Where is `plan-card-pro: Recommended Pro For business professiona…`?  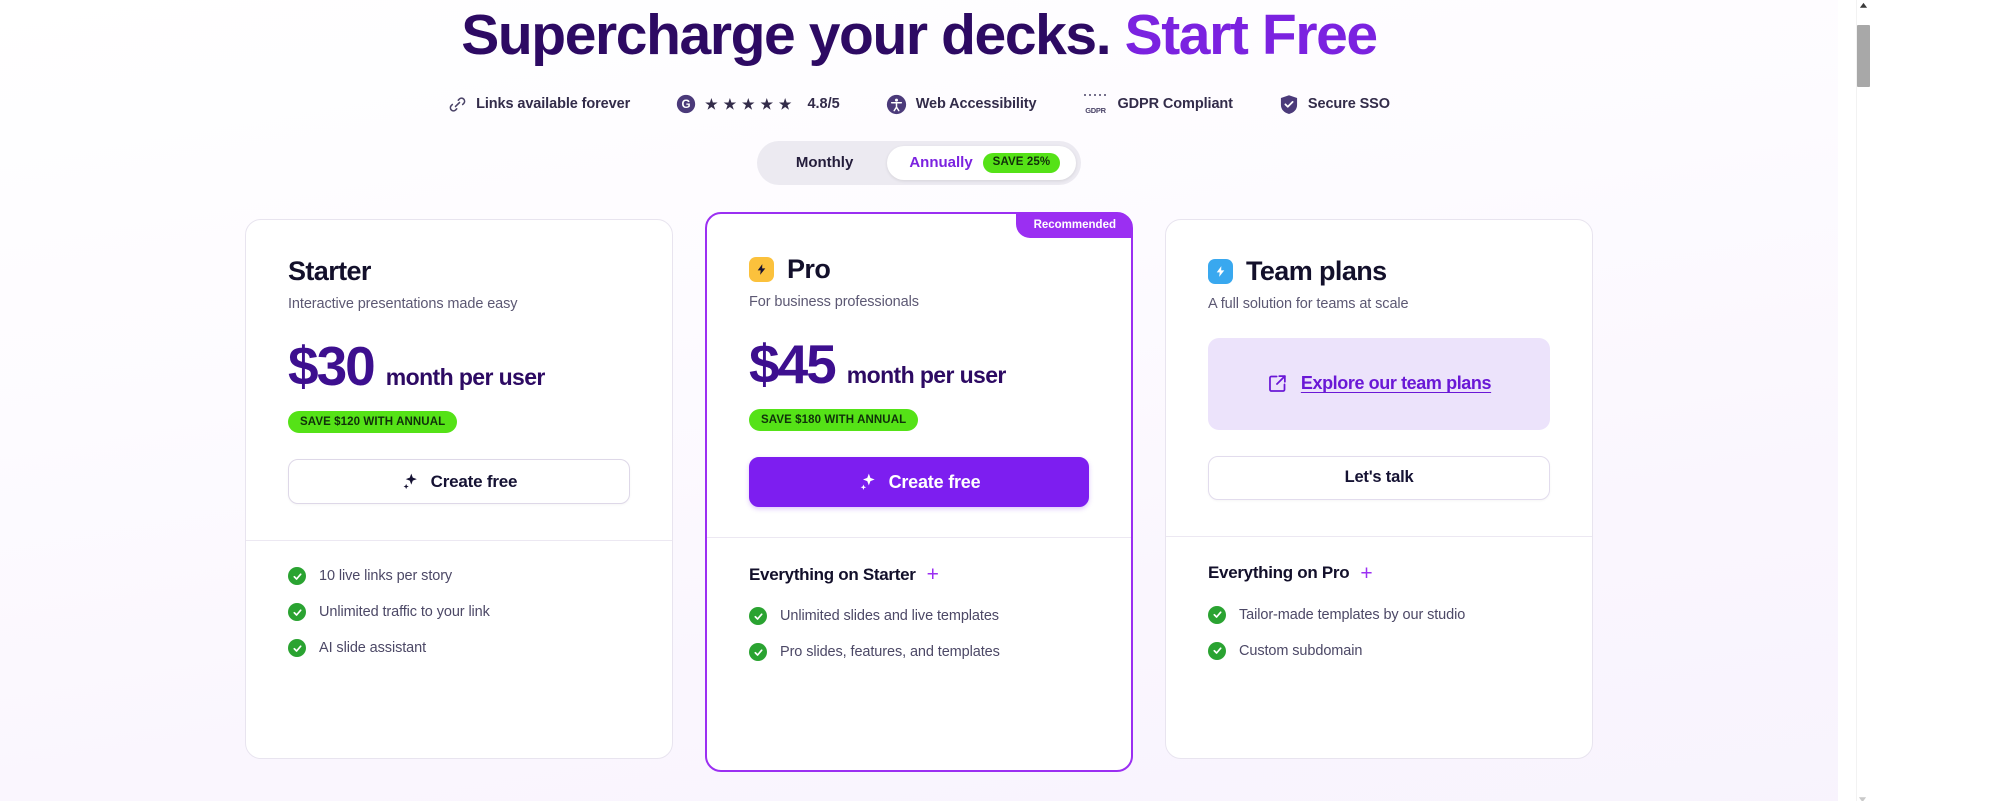 plan-card-pro: Recommended Pro For business professiona… is located at coordinates (919, 491).